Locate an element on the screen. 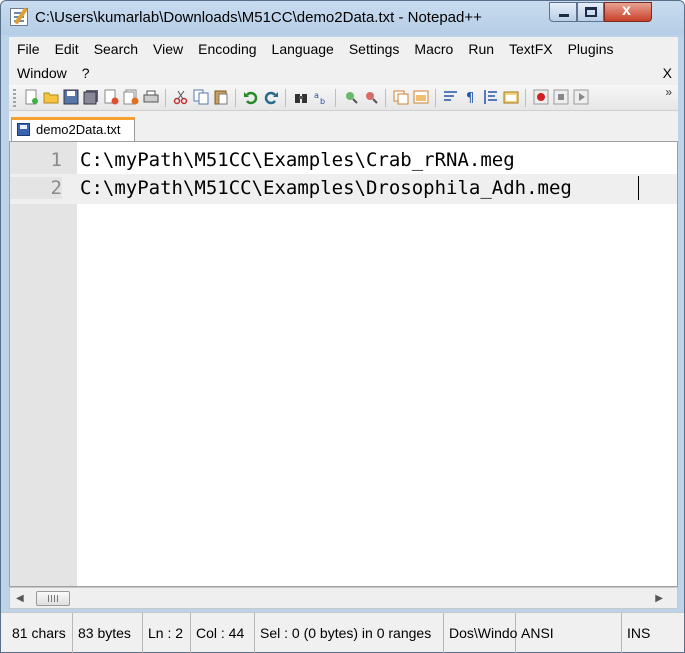  close-file-icon is located at coordinates (111, 97).